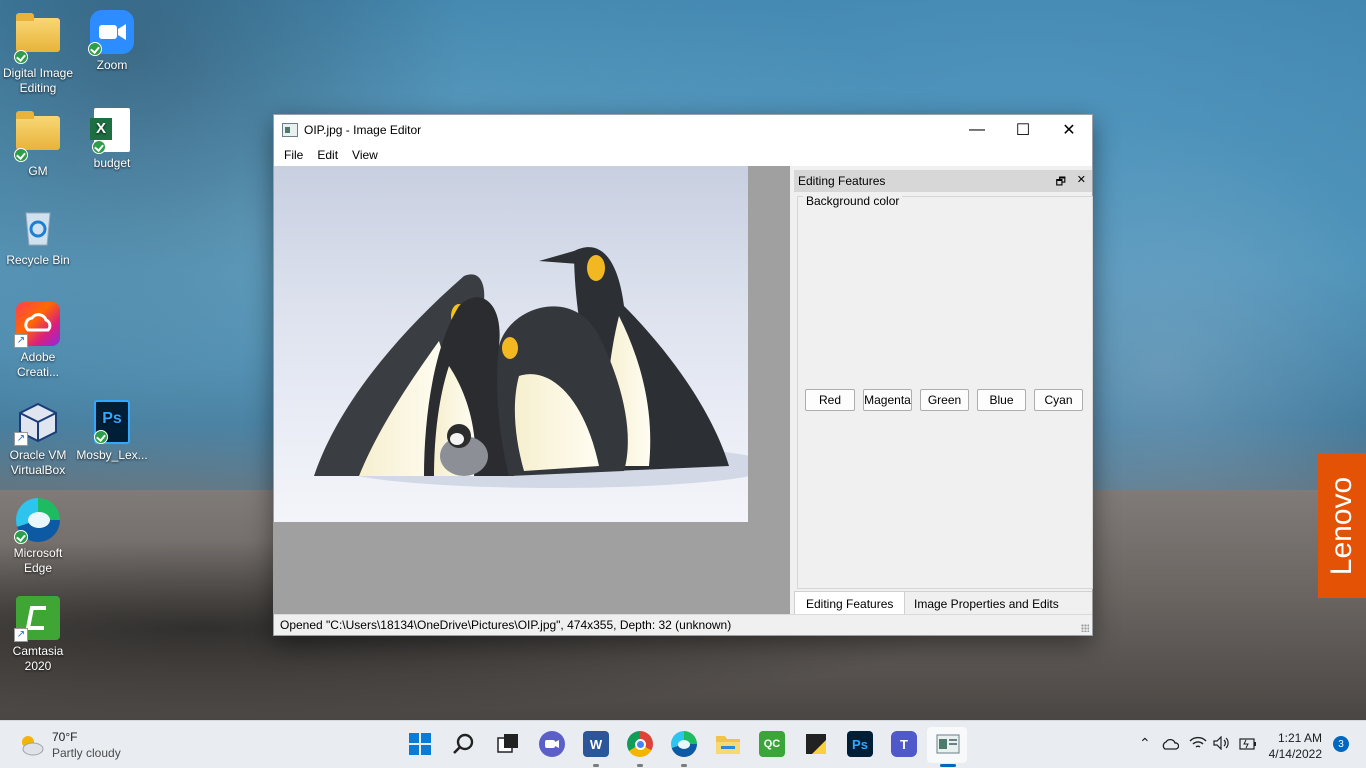 Image resolution: width=1366 pixels, height=768 pixels. What do you see at coordinates (1198, 744) in the screenshot?
I see `wifi-icon` at bounding box center [1198, 744].